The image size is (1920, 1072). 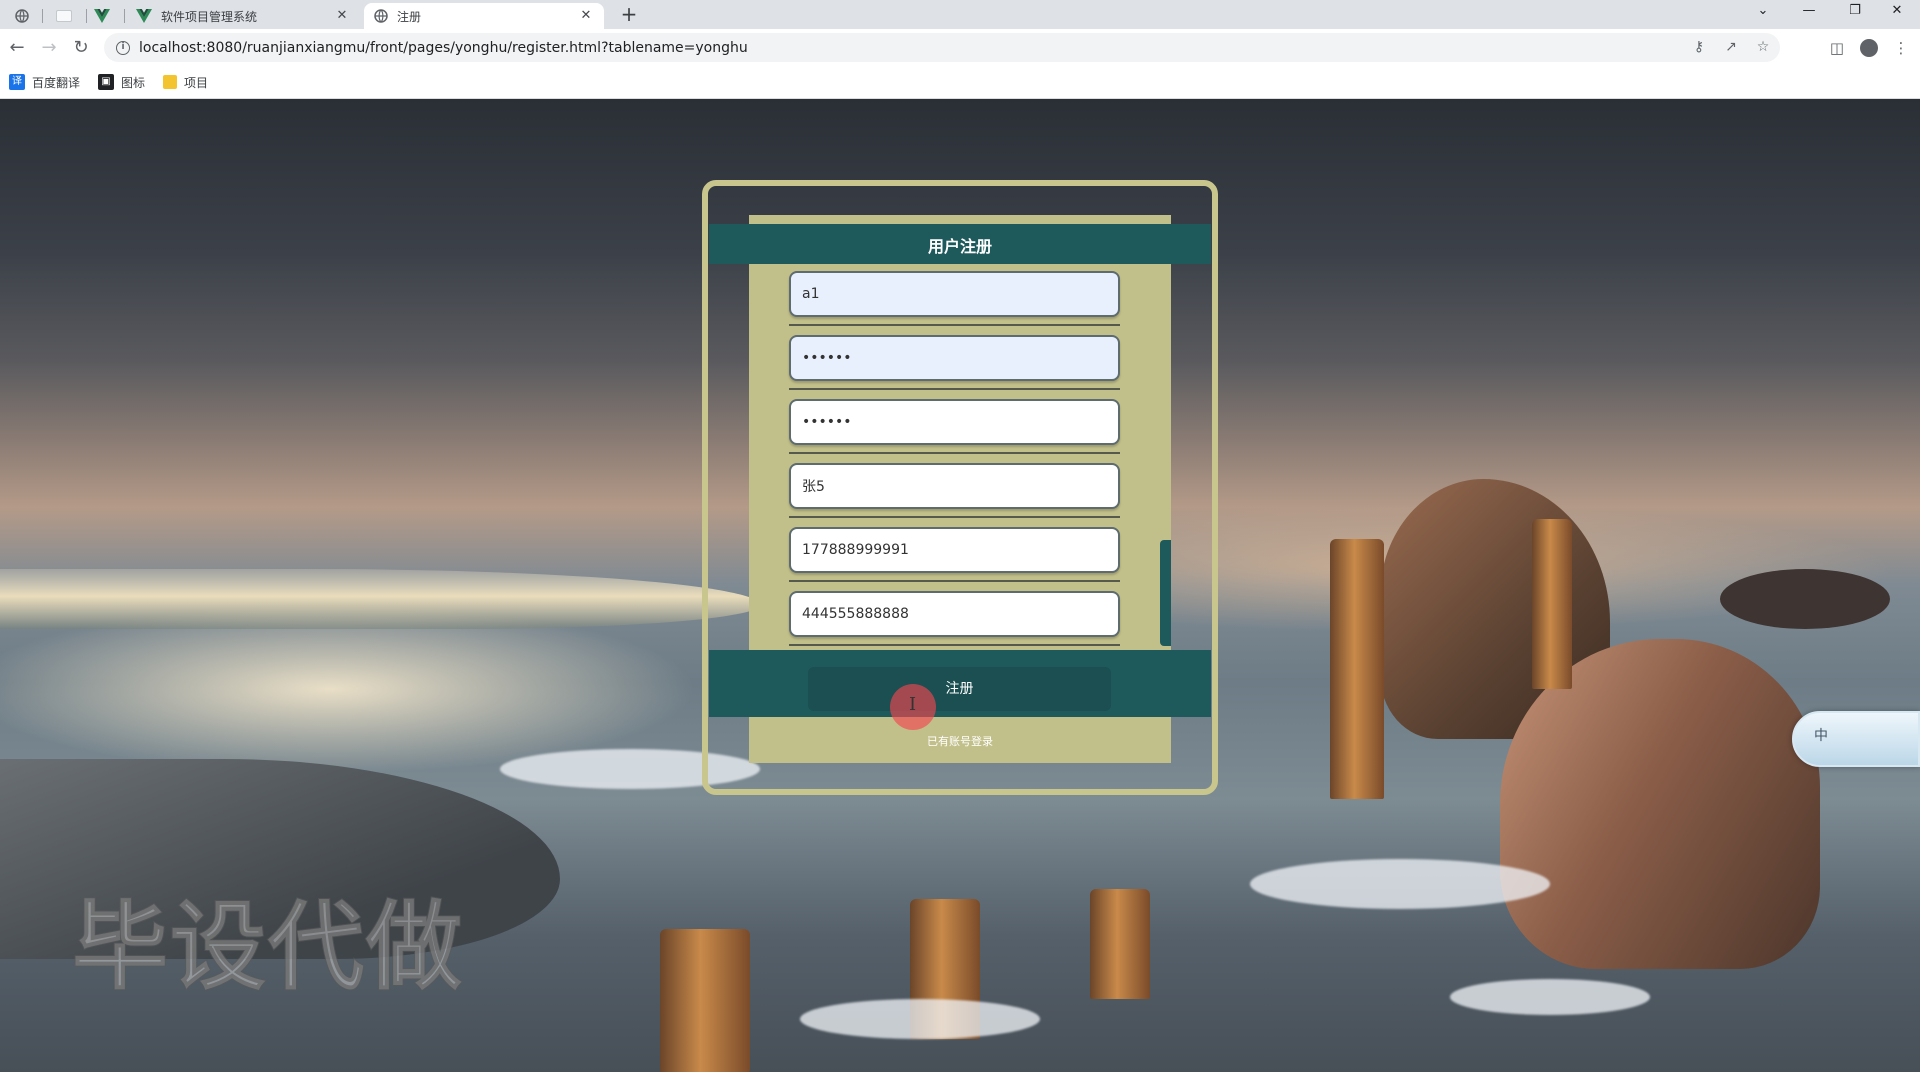 I want to click on bookmark-projects: 项目, so click(x=185, y=82).